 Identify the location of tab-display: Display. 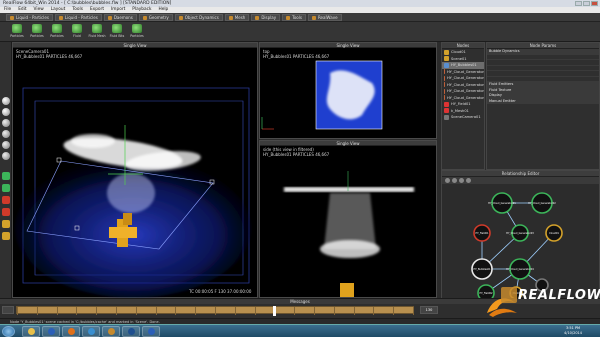
(266, 17).